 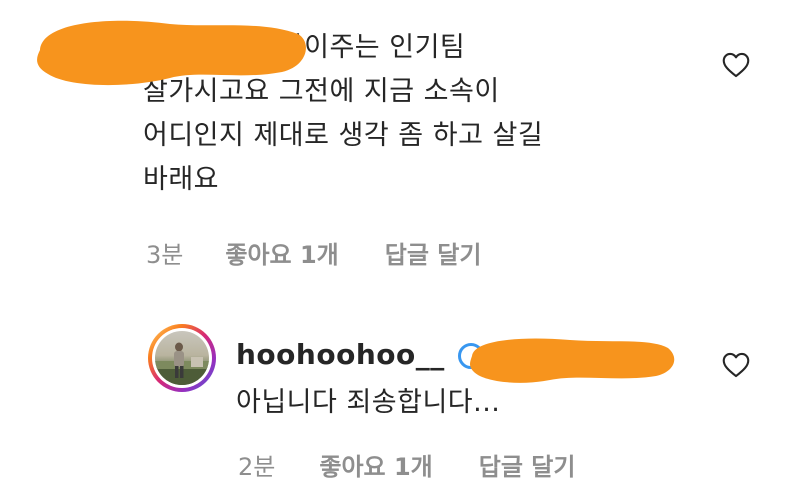 I want to click on reply-meta: 2분 좋아요 1개 답글 달기, so click(x=406, y=464).